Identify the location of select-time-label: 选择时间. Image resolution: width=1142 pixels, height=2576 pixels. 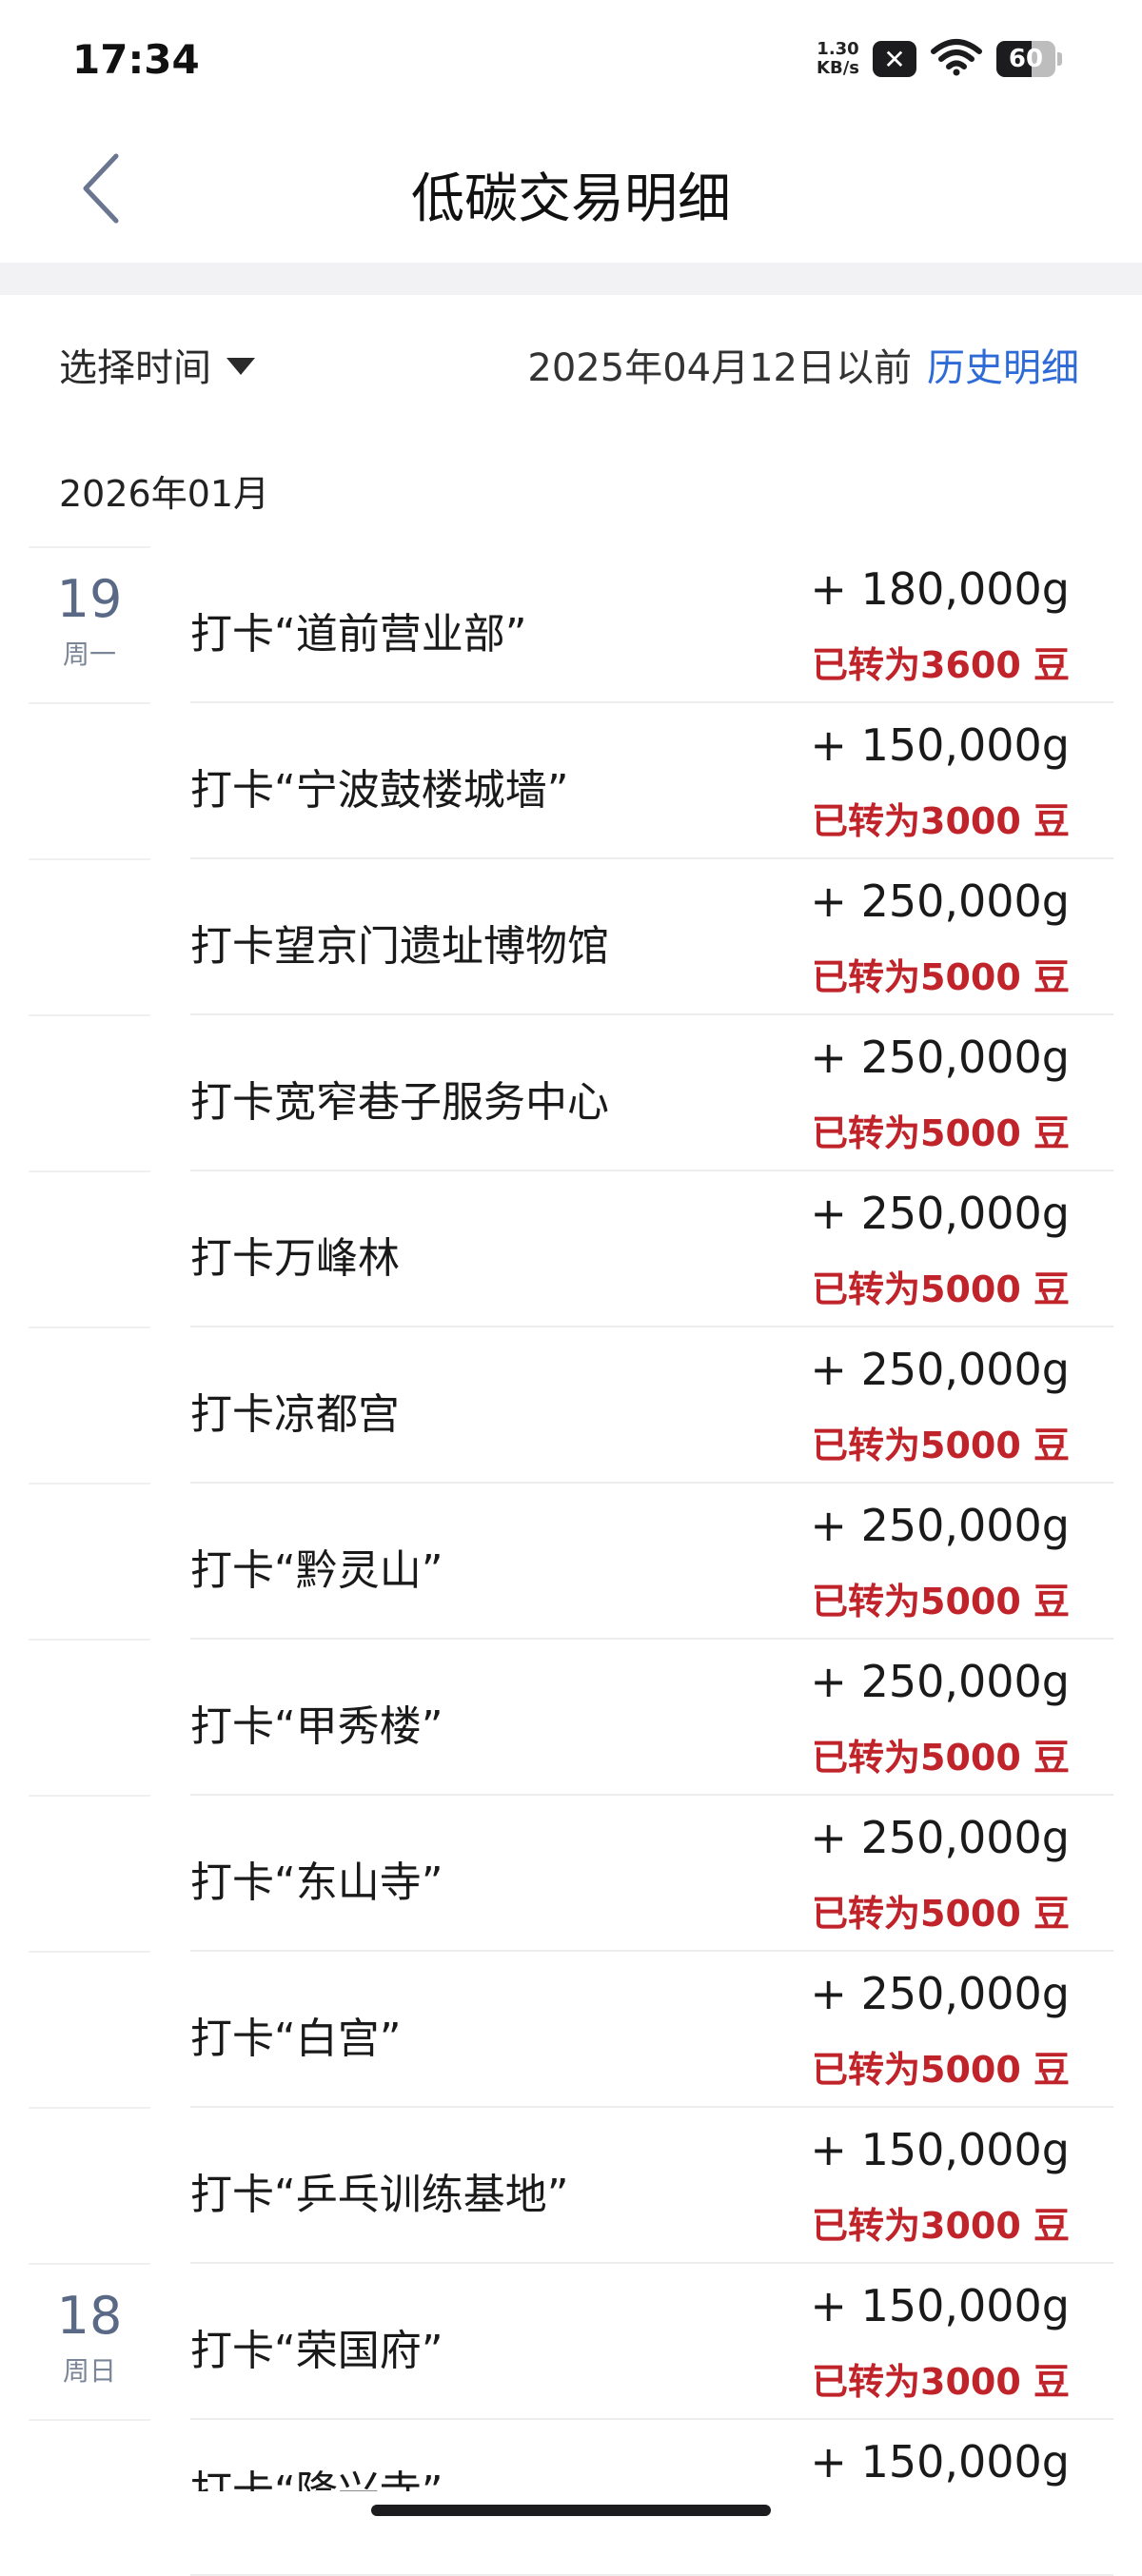
(135, 368).